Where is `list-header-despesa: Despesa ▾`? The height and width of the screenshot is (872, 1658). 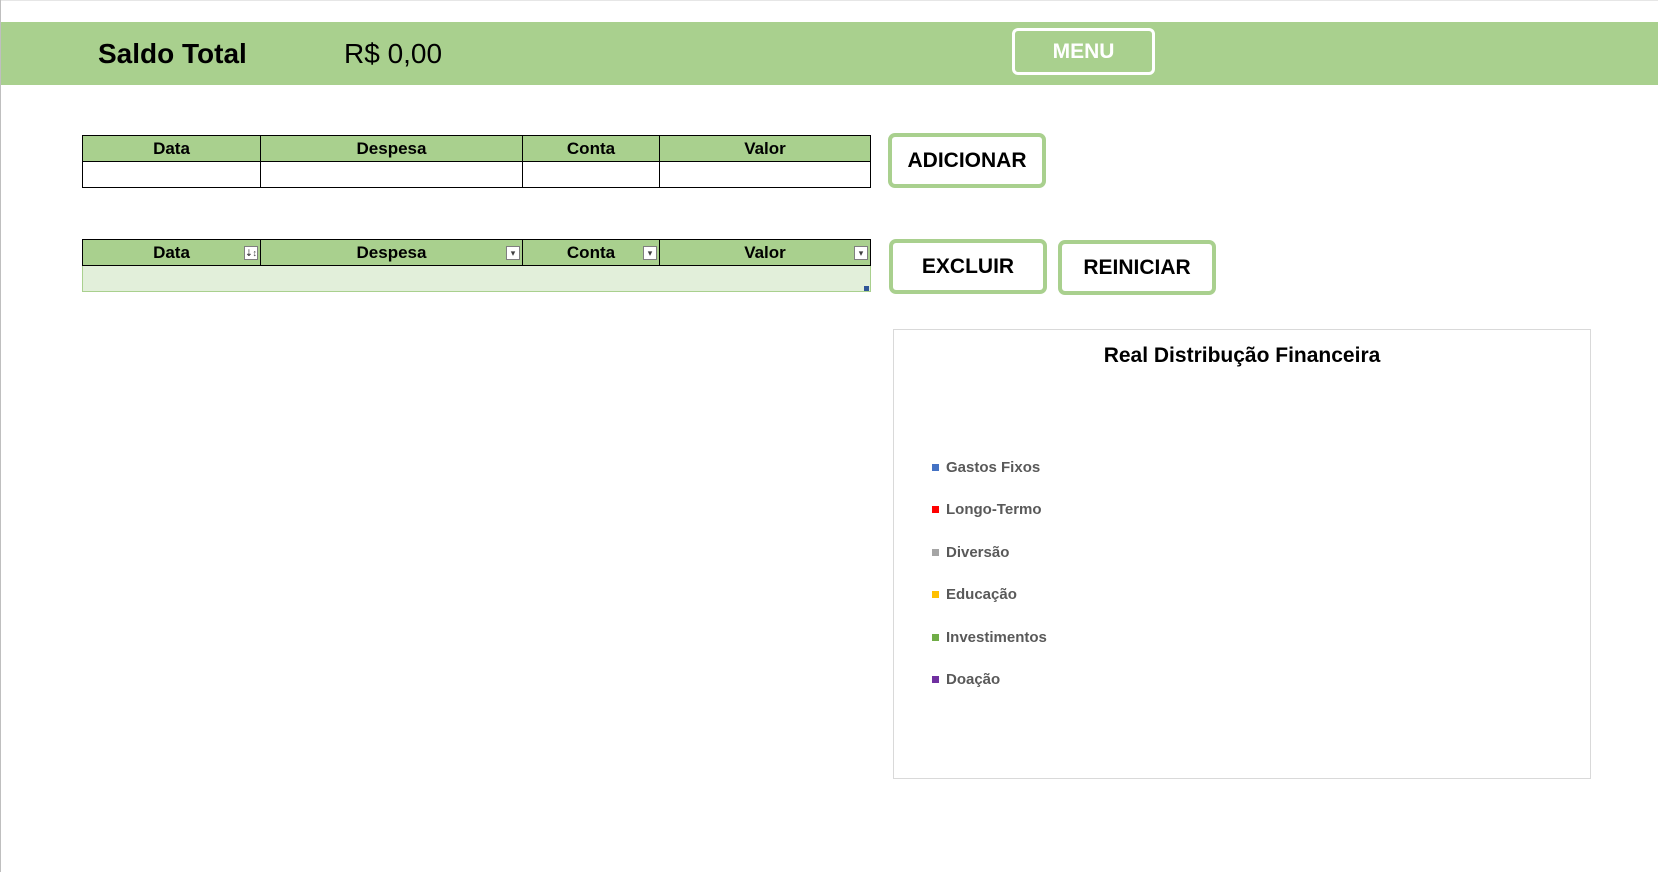 list-header-despesa: Despesa ▾ is located at coordinates (391, 252).